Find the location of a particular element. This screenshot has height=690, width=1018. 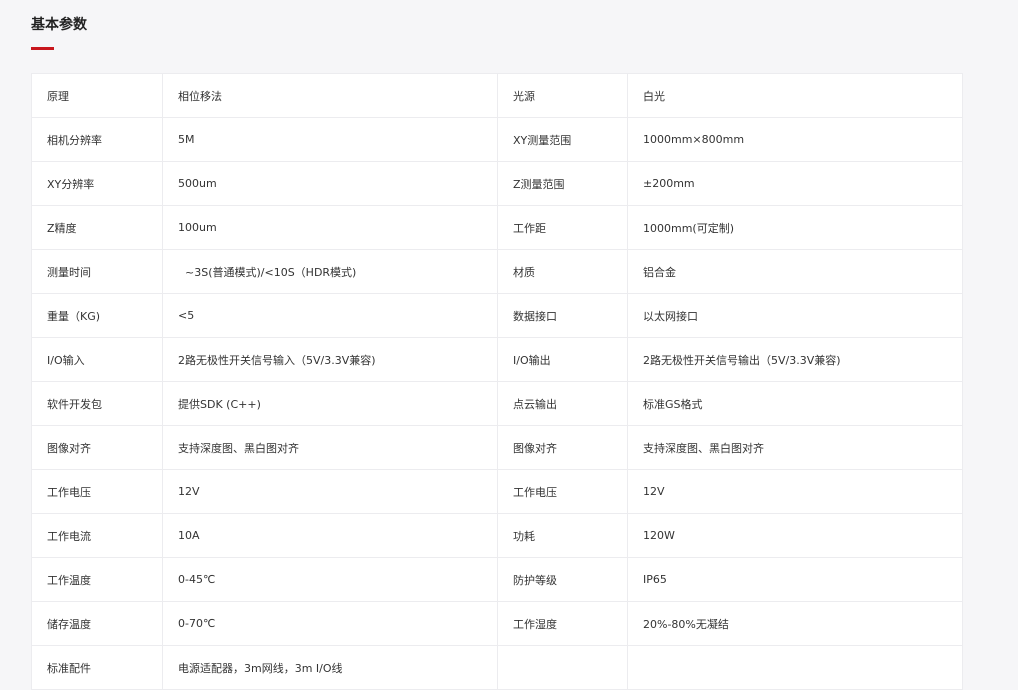

param-label is located at coordinates (562, 667).